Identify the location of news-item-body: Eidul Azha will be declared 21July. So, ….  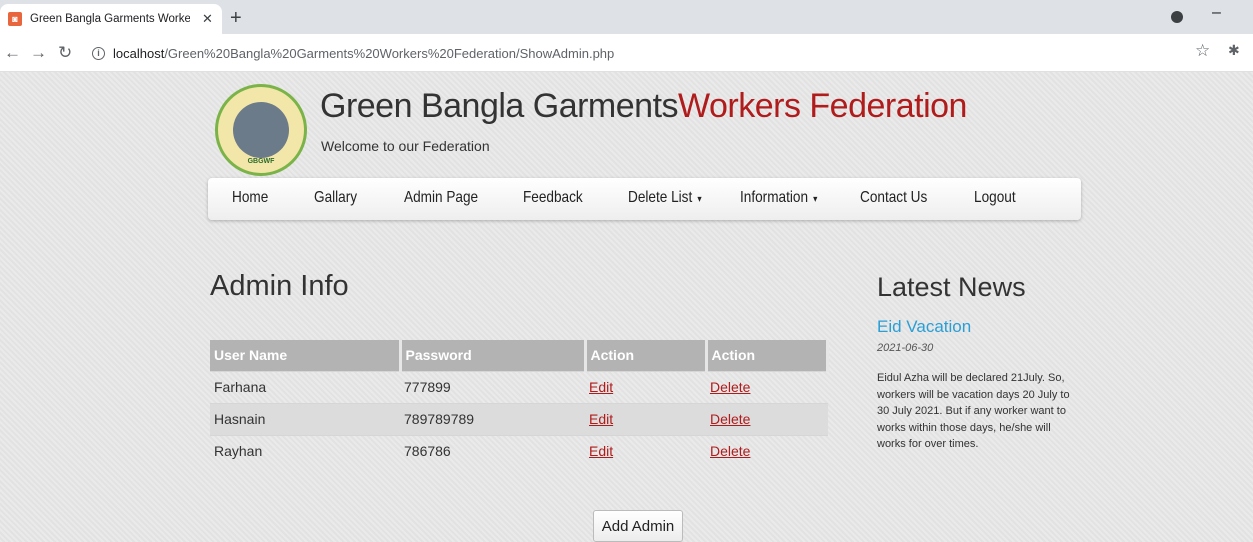
(973, 411).